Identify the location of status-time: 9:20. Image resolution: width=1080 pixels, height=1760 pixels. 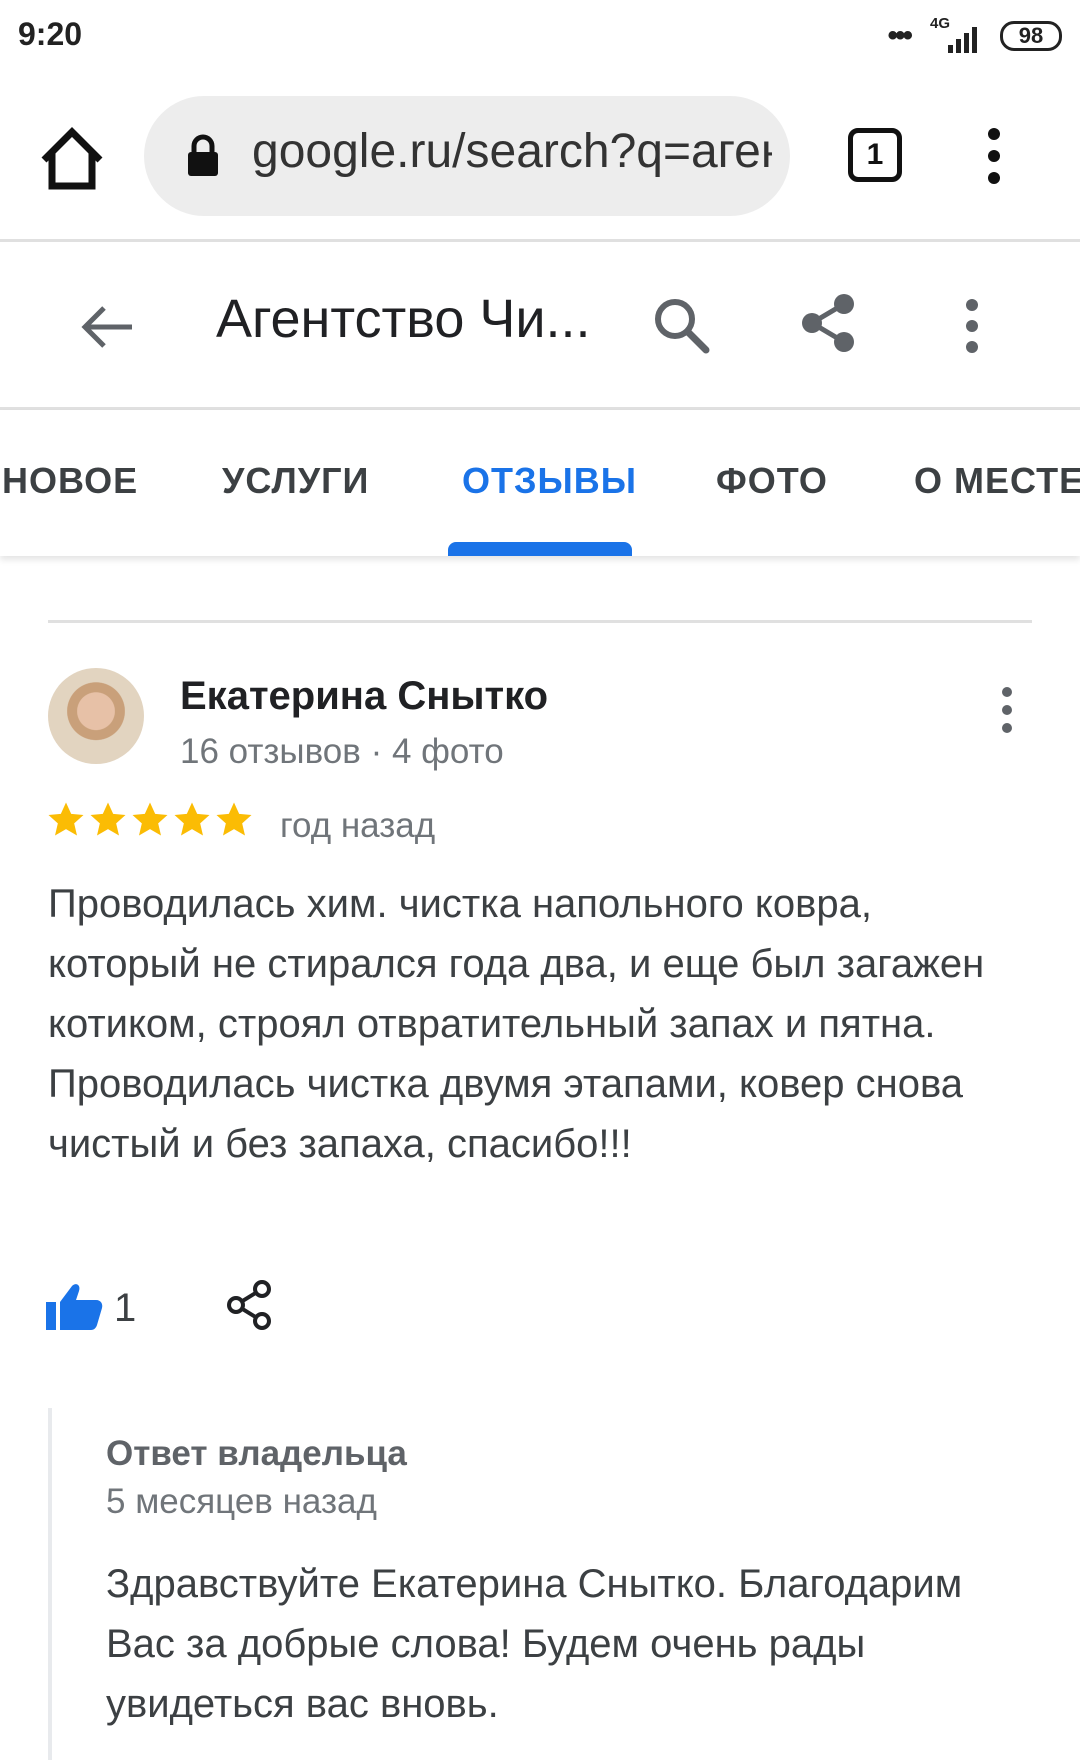
(50, 34).